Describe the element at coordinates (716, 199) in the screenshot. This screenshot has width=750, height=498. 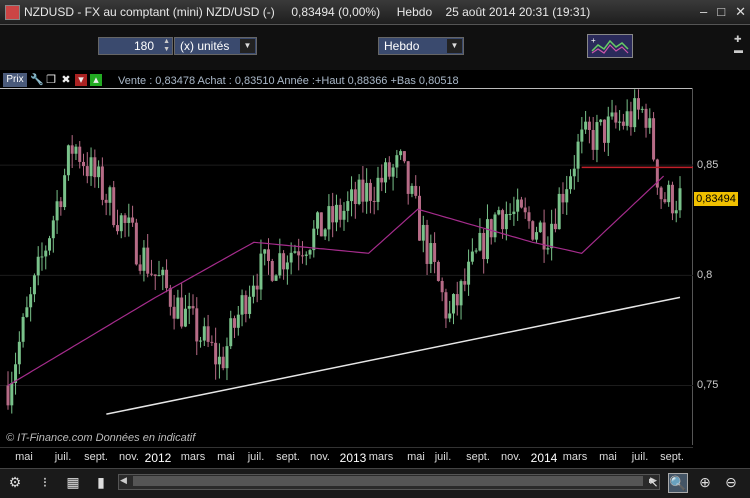
I see `last-price-label: 0,83494` at that location.